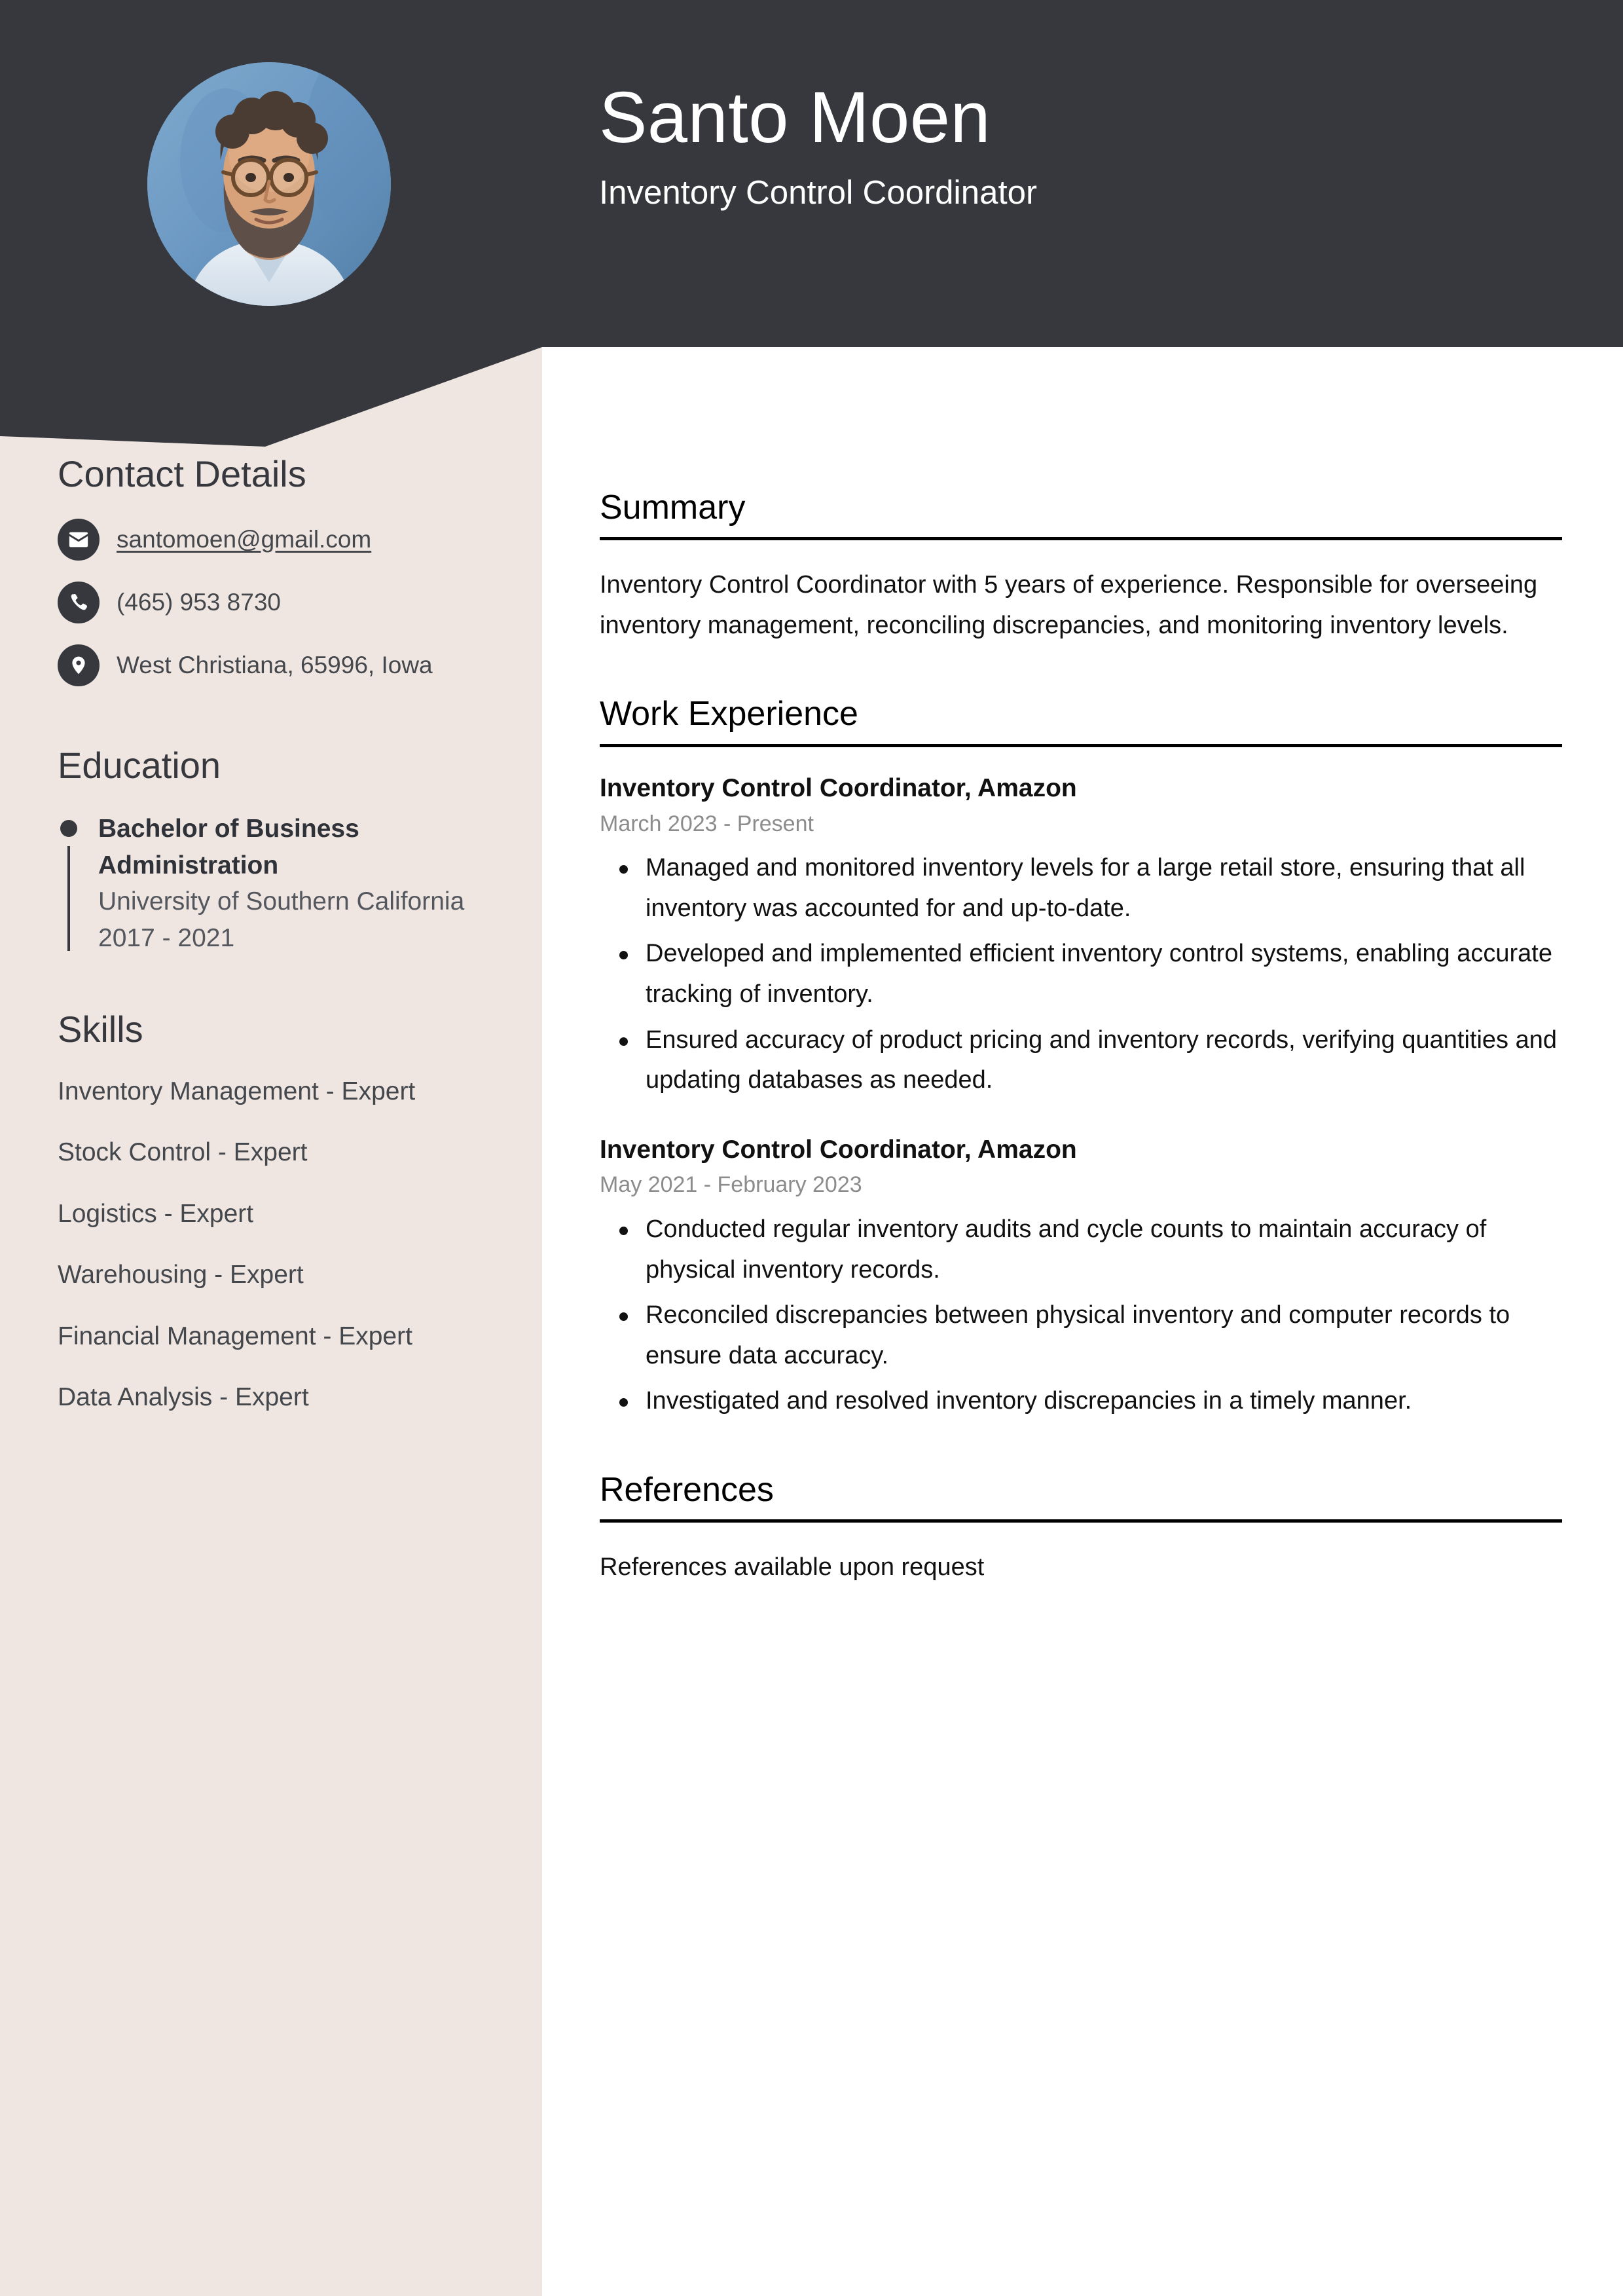  I want to click on skills-heading: Skills, so click(100, 1029).